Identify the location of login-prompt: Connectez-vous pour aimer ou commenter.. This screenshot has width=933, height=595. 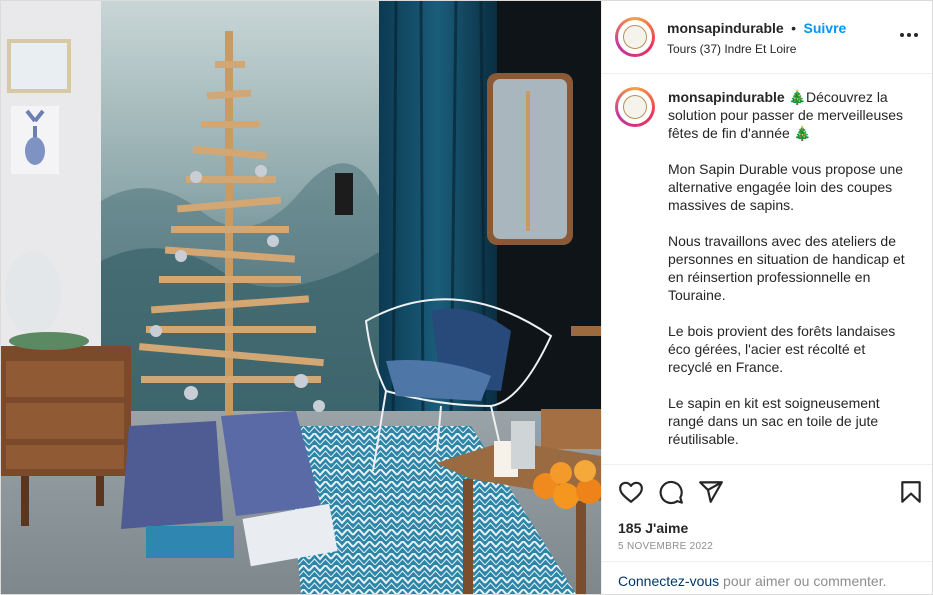
(767, 577).